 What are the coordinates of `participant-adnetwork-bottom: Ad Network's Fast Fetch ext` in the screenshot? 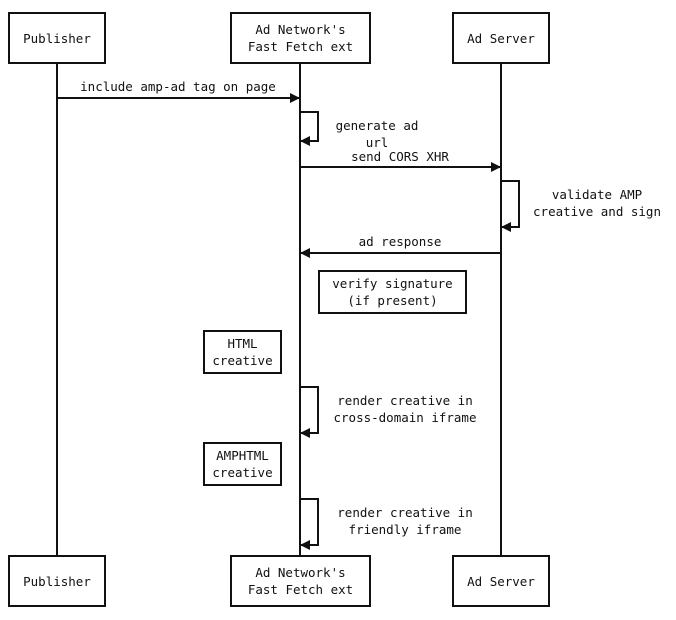 It's located at (300, 581).